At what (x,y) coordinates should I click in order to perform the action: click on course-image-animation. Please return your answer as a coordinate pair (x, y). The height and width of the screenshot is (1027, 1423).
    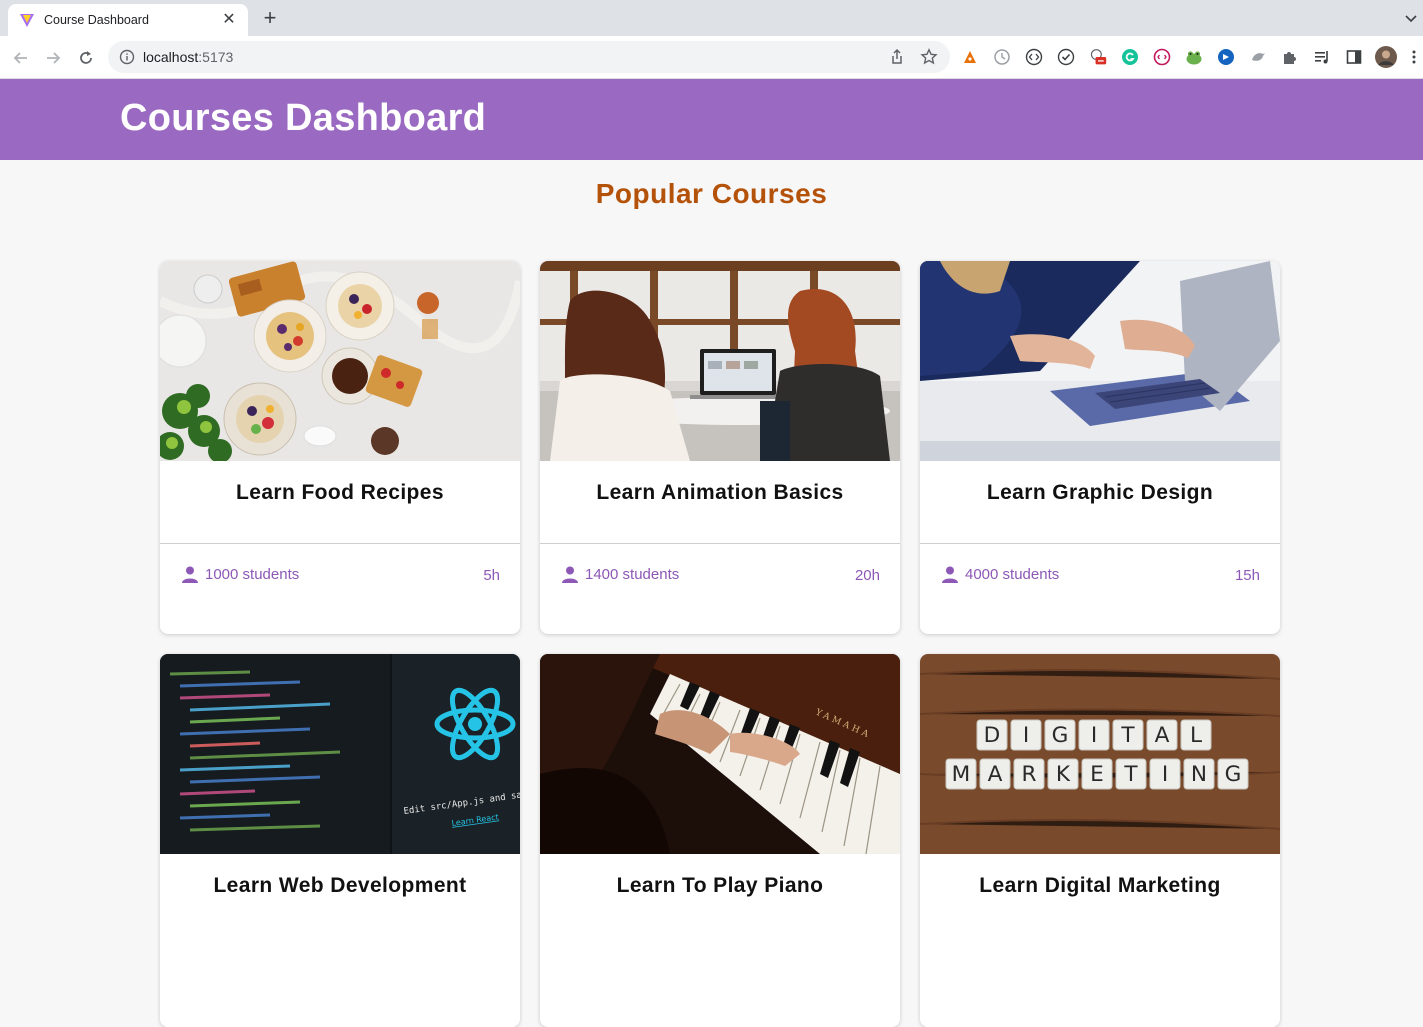
    Looking at the image, I should click on (720, 361).